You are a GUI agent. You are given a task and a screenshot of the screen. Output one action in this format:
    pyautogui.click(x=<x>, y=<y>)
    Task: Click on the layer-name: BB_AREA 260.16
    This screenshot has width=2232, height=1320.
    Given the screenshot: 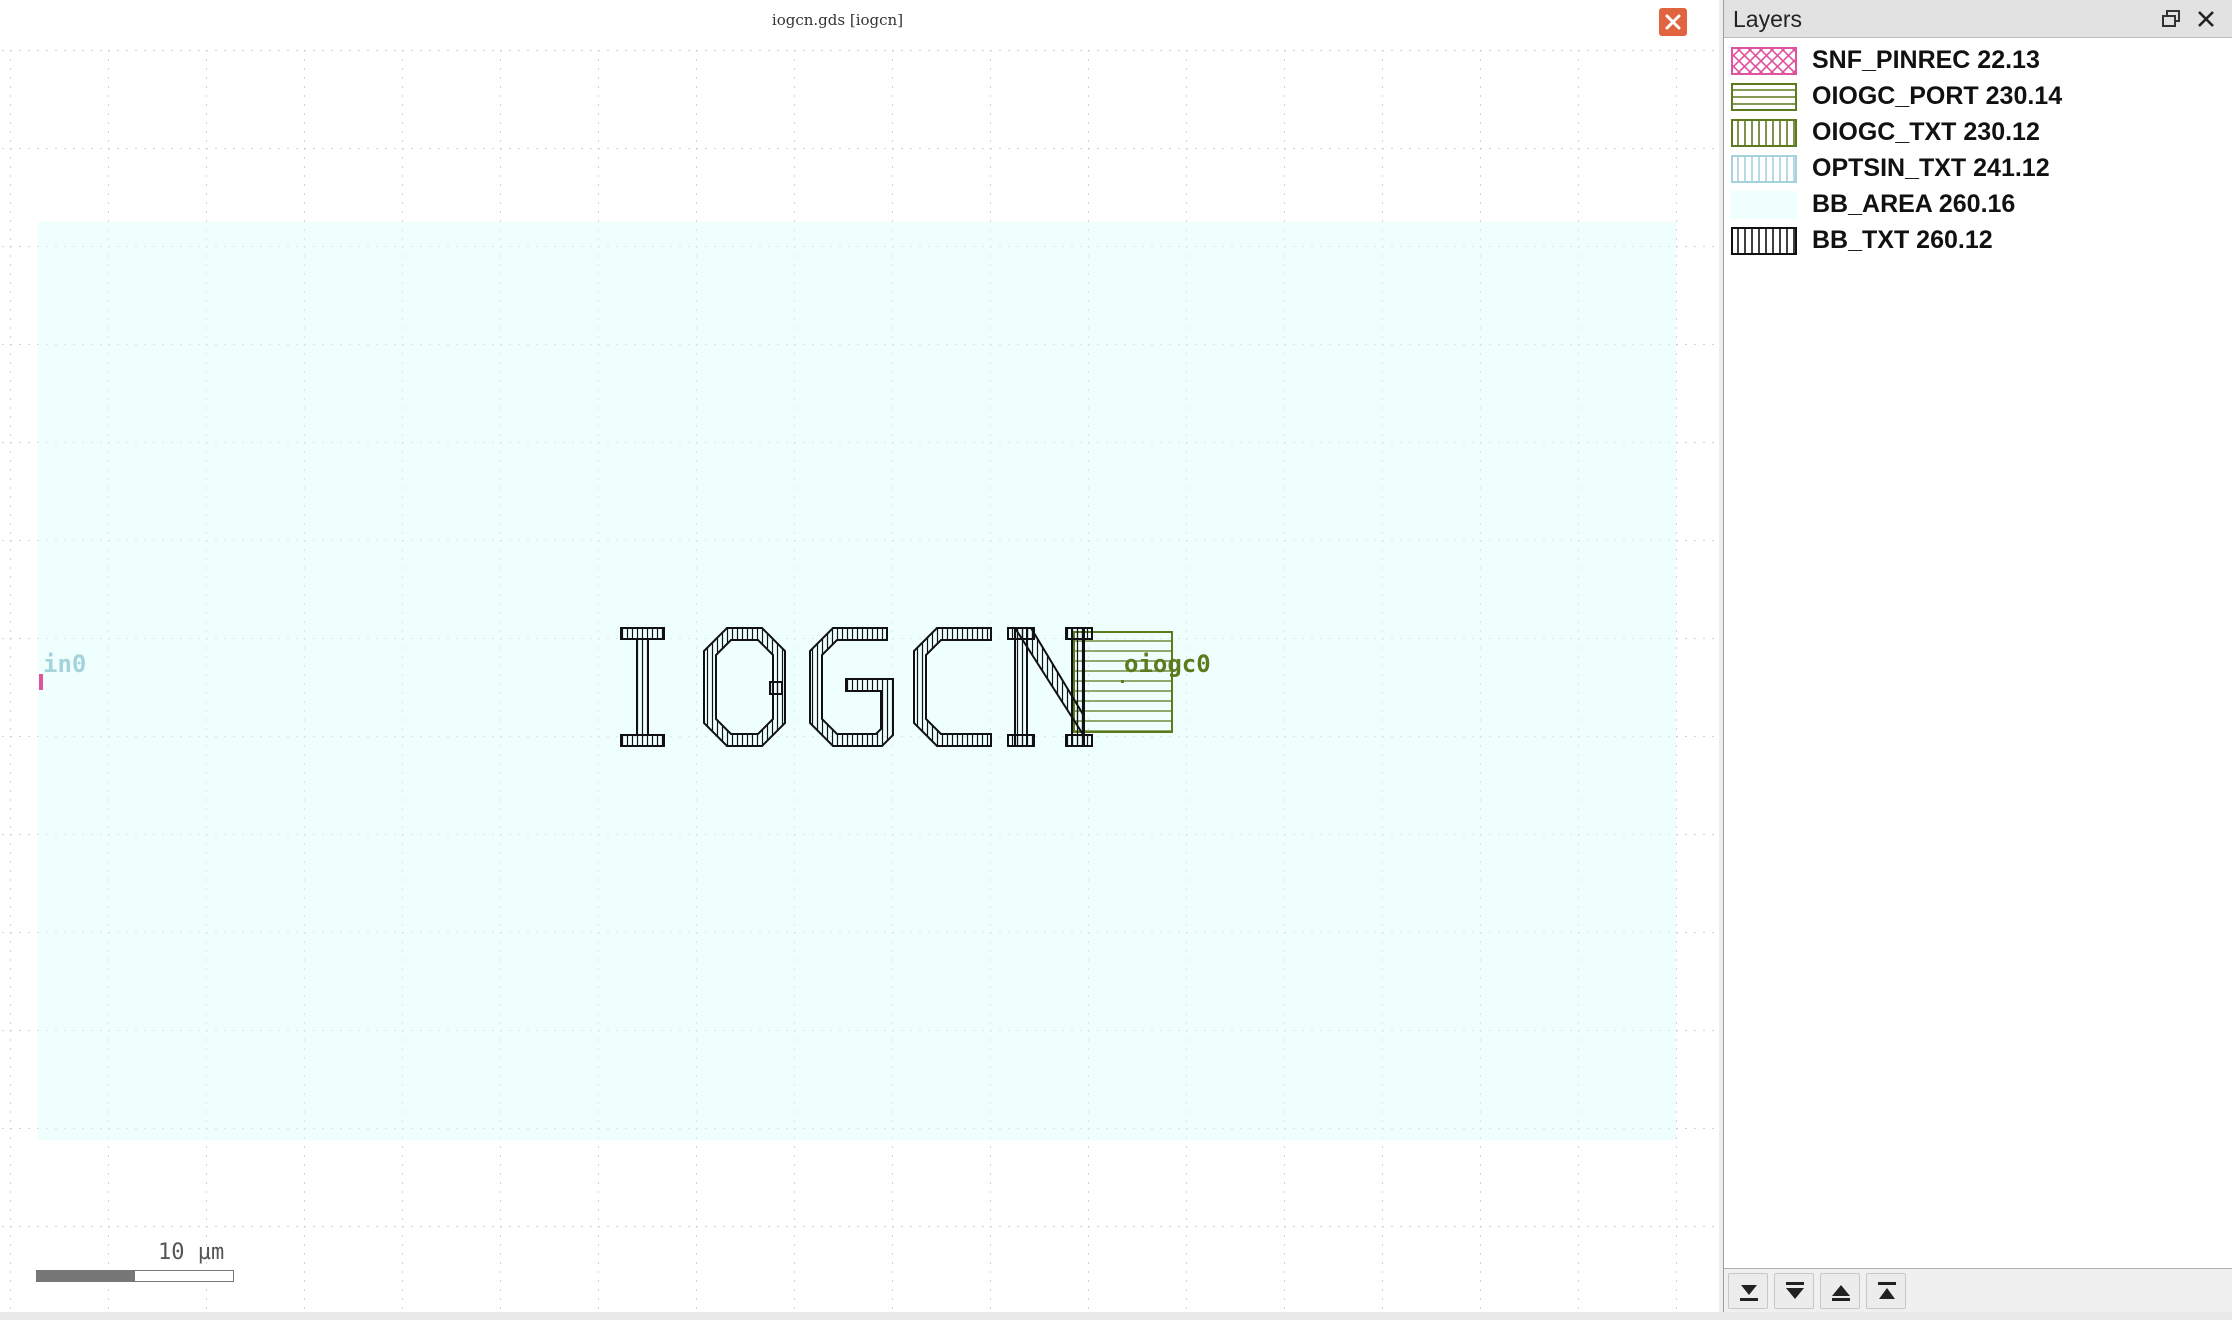 What is the action you would take?
    pyautogui.click(x=1914, y=204)
    